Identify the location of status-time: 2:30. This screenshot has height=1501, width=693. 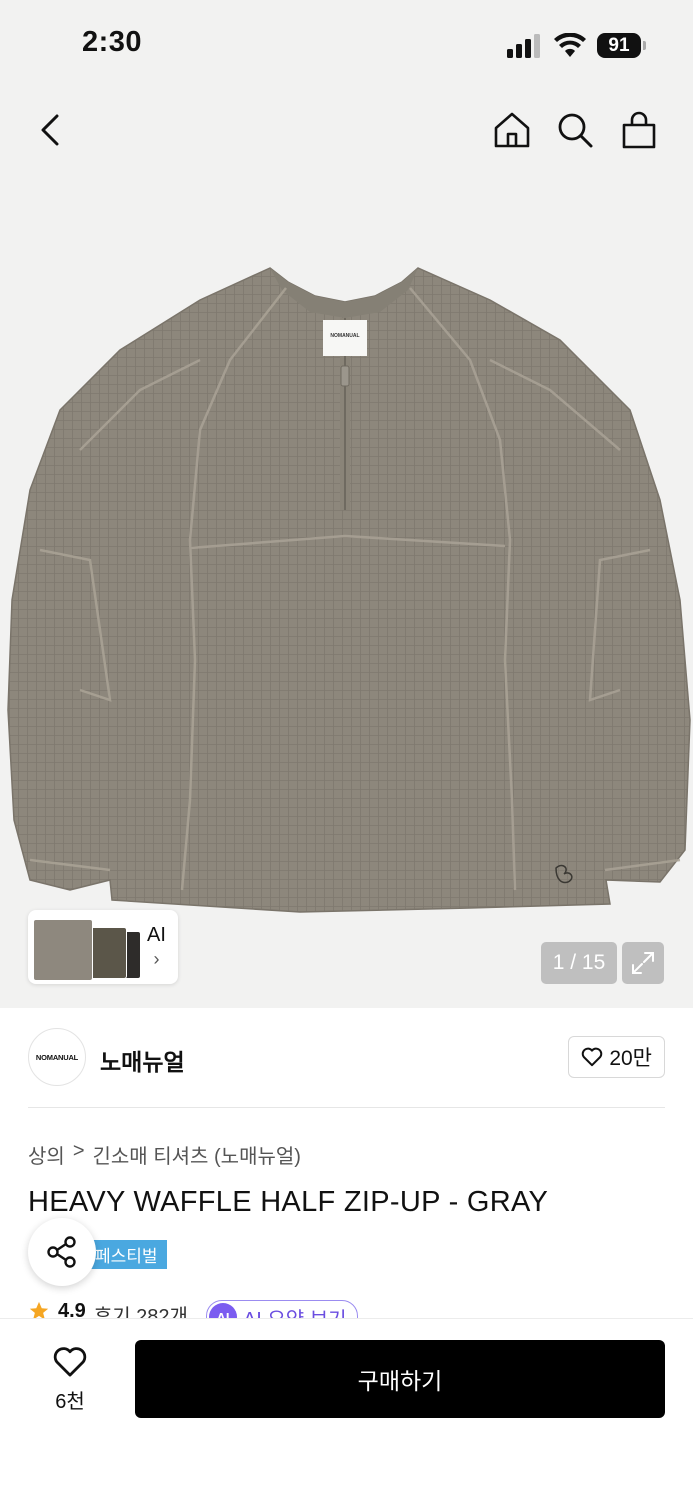
(112, 42).